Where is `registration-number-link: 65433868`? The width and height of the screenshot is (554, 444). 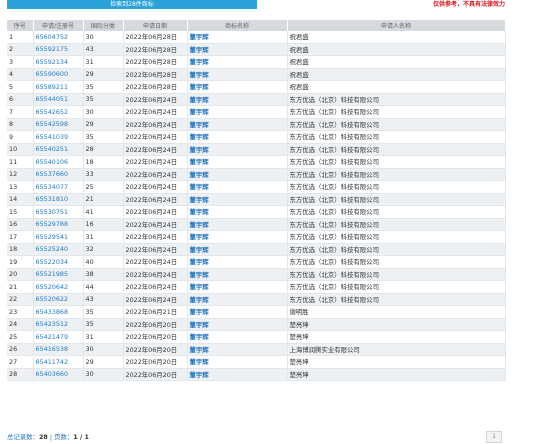
registration-number-link: 65433868 is located at coordinates (58, 312).